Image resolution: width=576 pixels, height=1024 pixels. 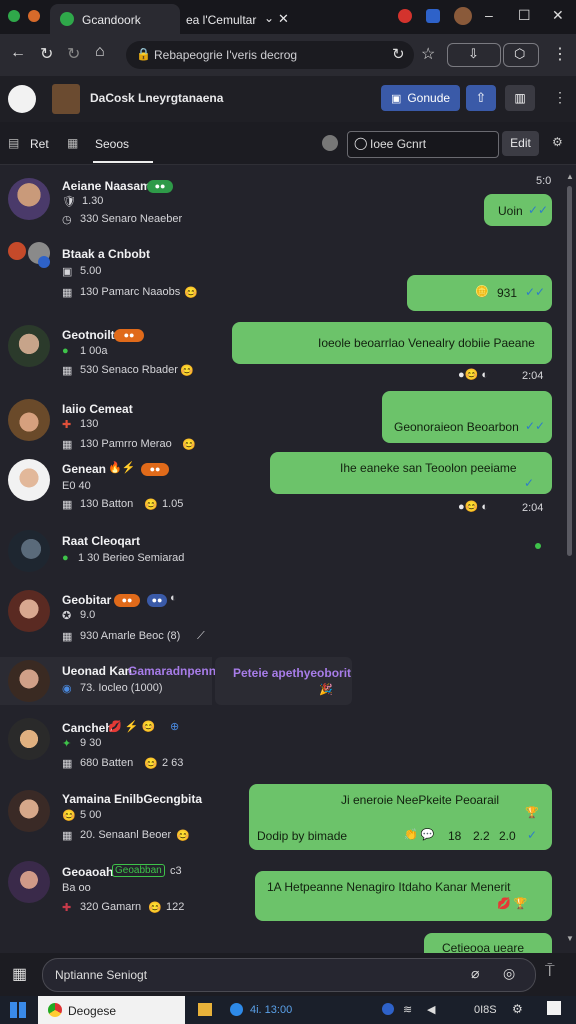 I want to click on maximize-button: ☐, so click(x=524, y=15).